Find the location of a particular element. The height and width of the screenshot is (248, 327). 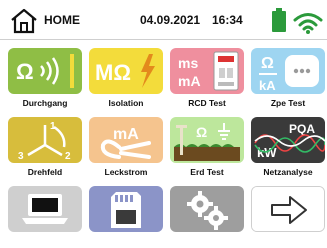

memory-tile is located at coordinates (126, 209).